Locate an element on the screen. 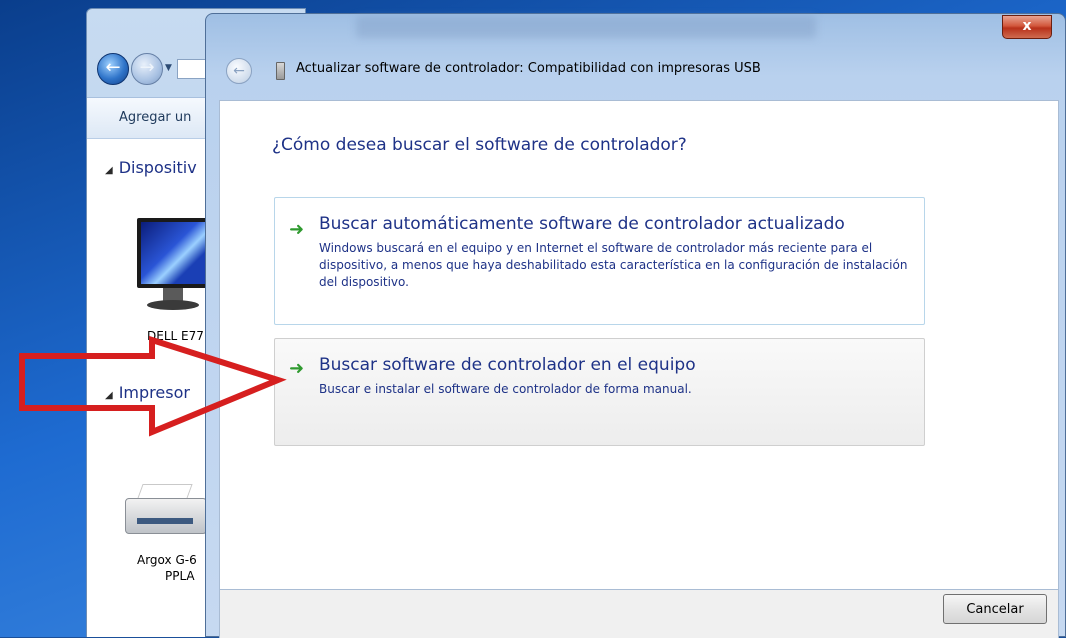  device-label-monitor: DELL E77 is located at coordinates (175, 336).